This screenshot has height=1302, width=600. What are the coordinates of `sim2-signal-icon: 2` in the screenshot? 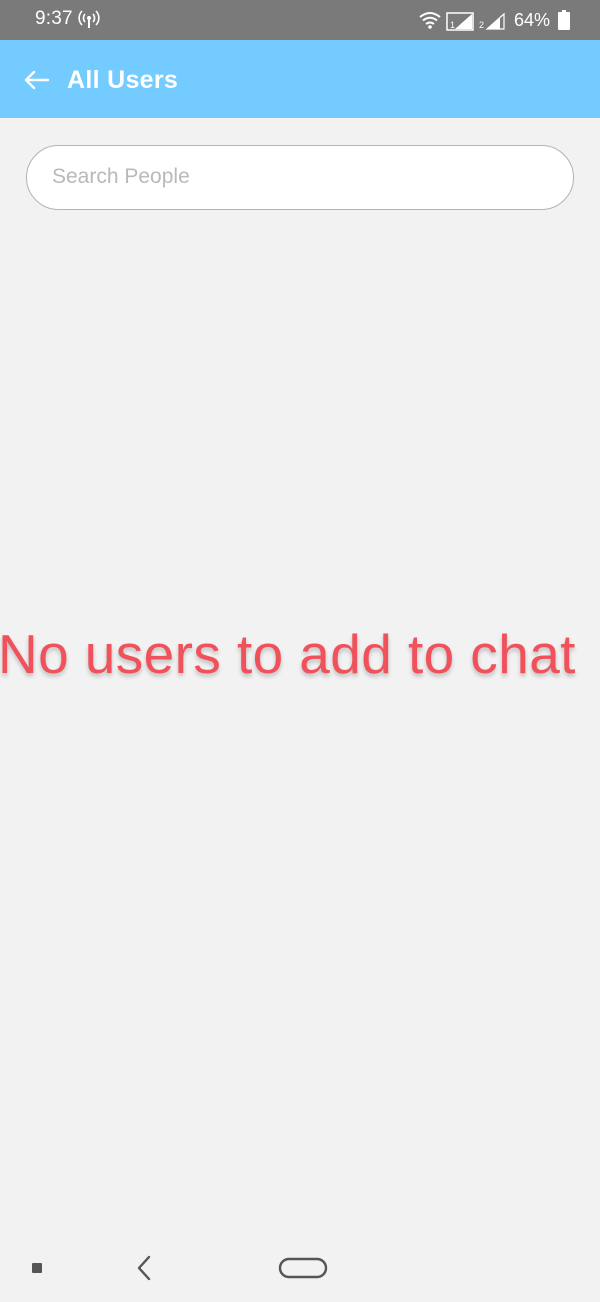 It's located at (492, 21).